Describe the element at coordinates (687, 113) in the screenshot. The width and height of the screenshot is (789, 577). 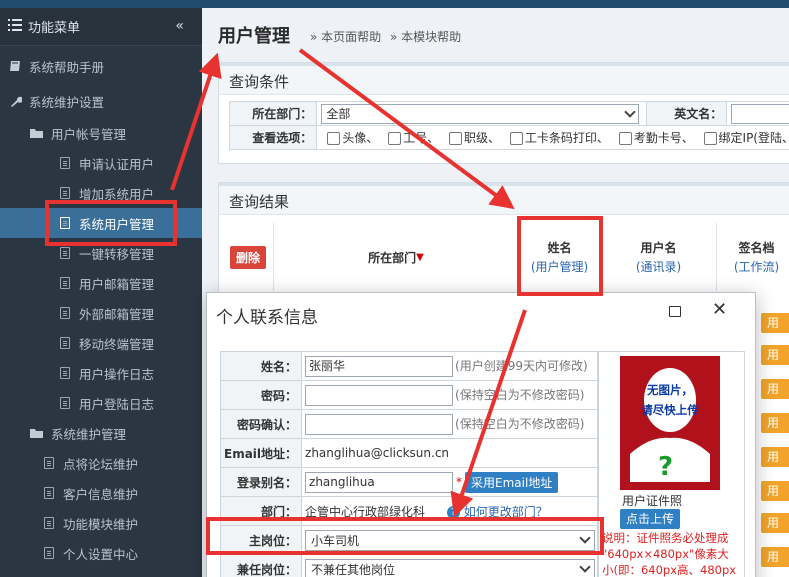
I see `ename-label: 英文名：` at that location.